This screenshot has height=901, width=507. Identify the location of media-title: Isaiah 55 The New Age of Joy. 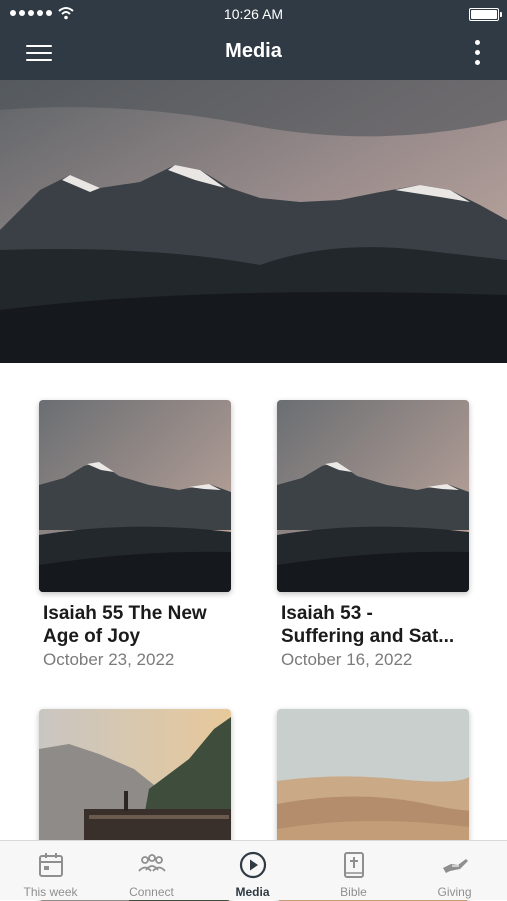
(141, 625).